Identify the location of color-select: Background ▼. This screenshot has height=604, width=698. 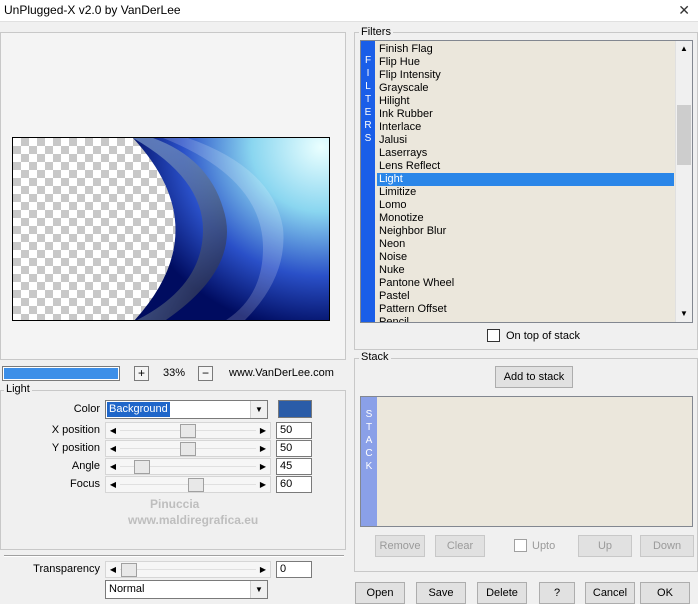
(186, 409).